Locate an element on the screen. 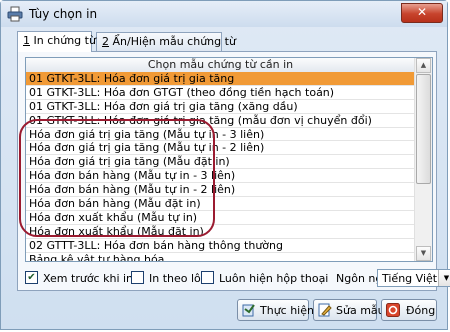  close-icon is located at coordinates (393, 310).